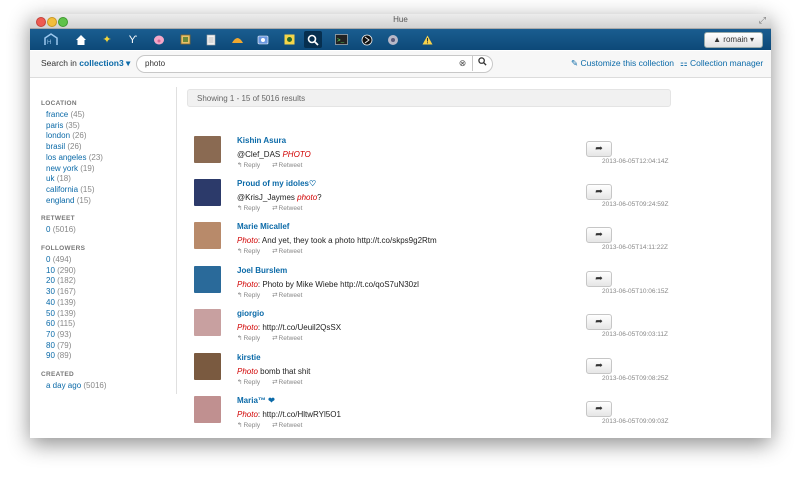  Describe the element at coordinates (58, 219) in the screenshot. I see `facet-title: RETWEET` at that location.